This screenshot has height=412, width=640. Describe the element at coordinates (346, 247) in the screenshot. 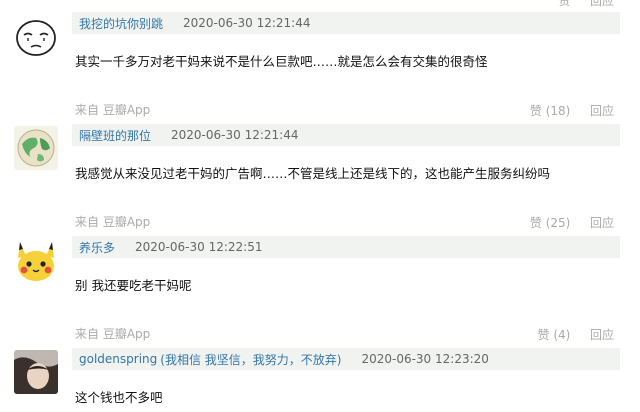

I see `comment-header: 养乐多 2020-06-30 12:22:51` at that location.